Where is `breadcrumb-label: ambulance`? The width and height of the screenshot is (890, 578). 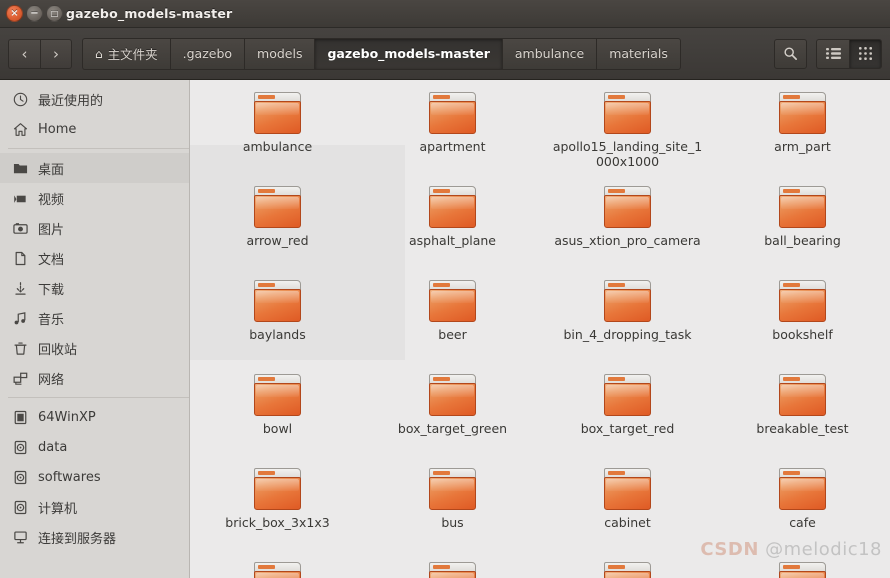
breadcrumb-label: ambulance is located at coordinates (549, 53).